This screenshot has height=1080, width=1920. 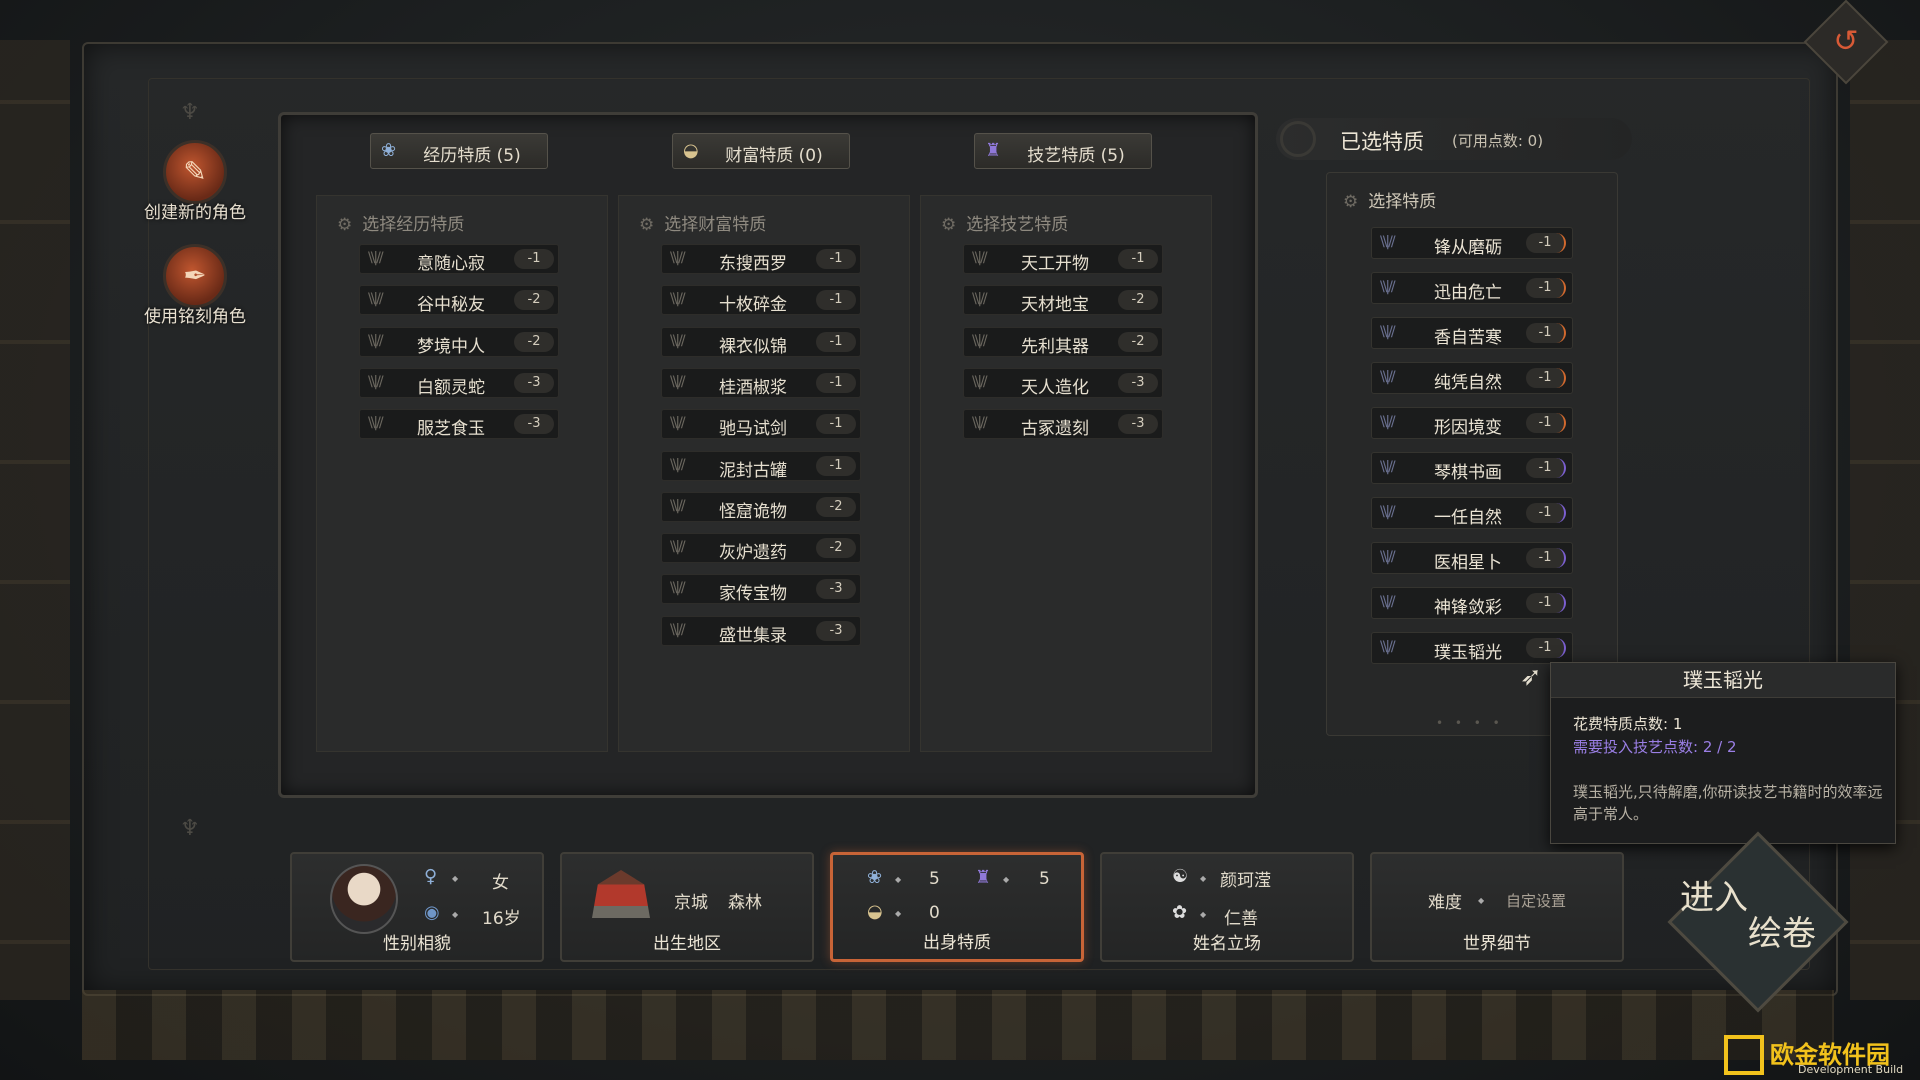 I want to click on enter-label-line1: 进入, so click(x=1714, y=894).